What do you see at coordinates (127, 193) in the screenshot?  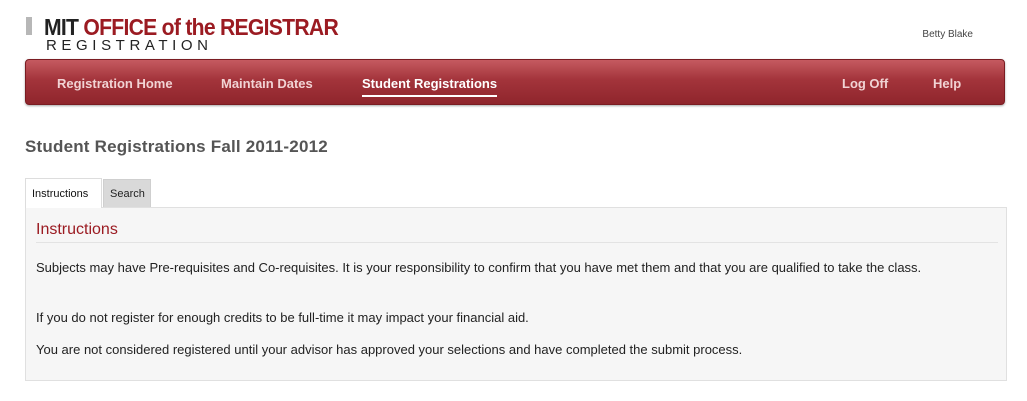 I see `tab-search: Search` at bounding box center [127, 193].